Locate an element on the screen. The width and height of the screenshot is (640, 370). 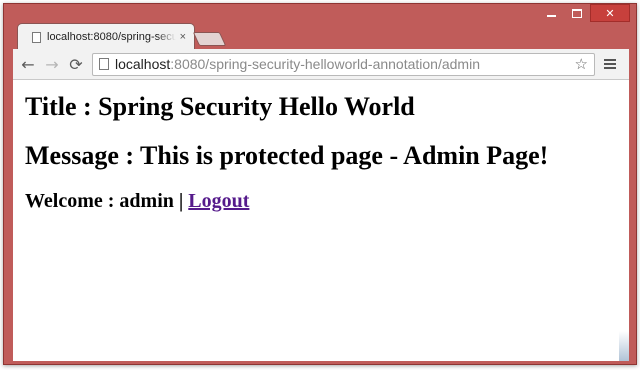
forward-arrow-icon: → is located at coordinates (52, 64).